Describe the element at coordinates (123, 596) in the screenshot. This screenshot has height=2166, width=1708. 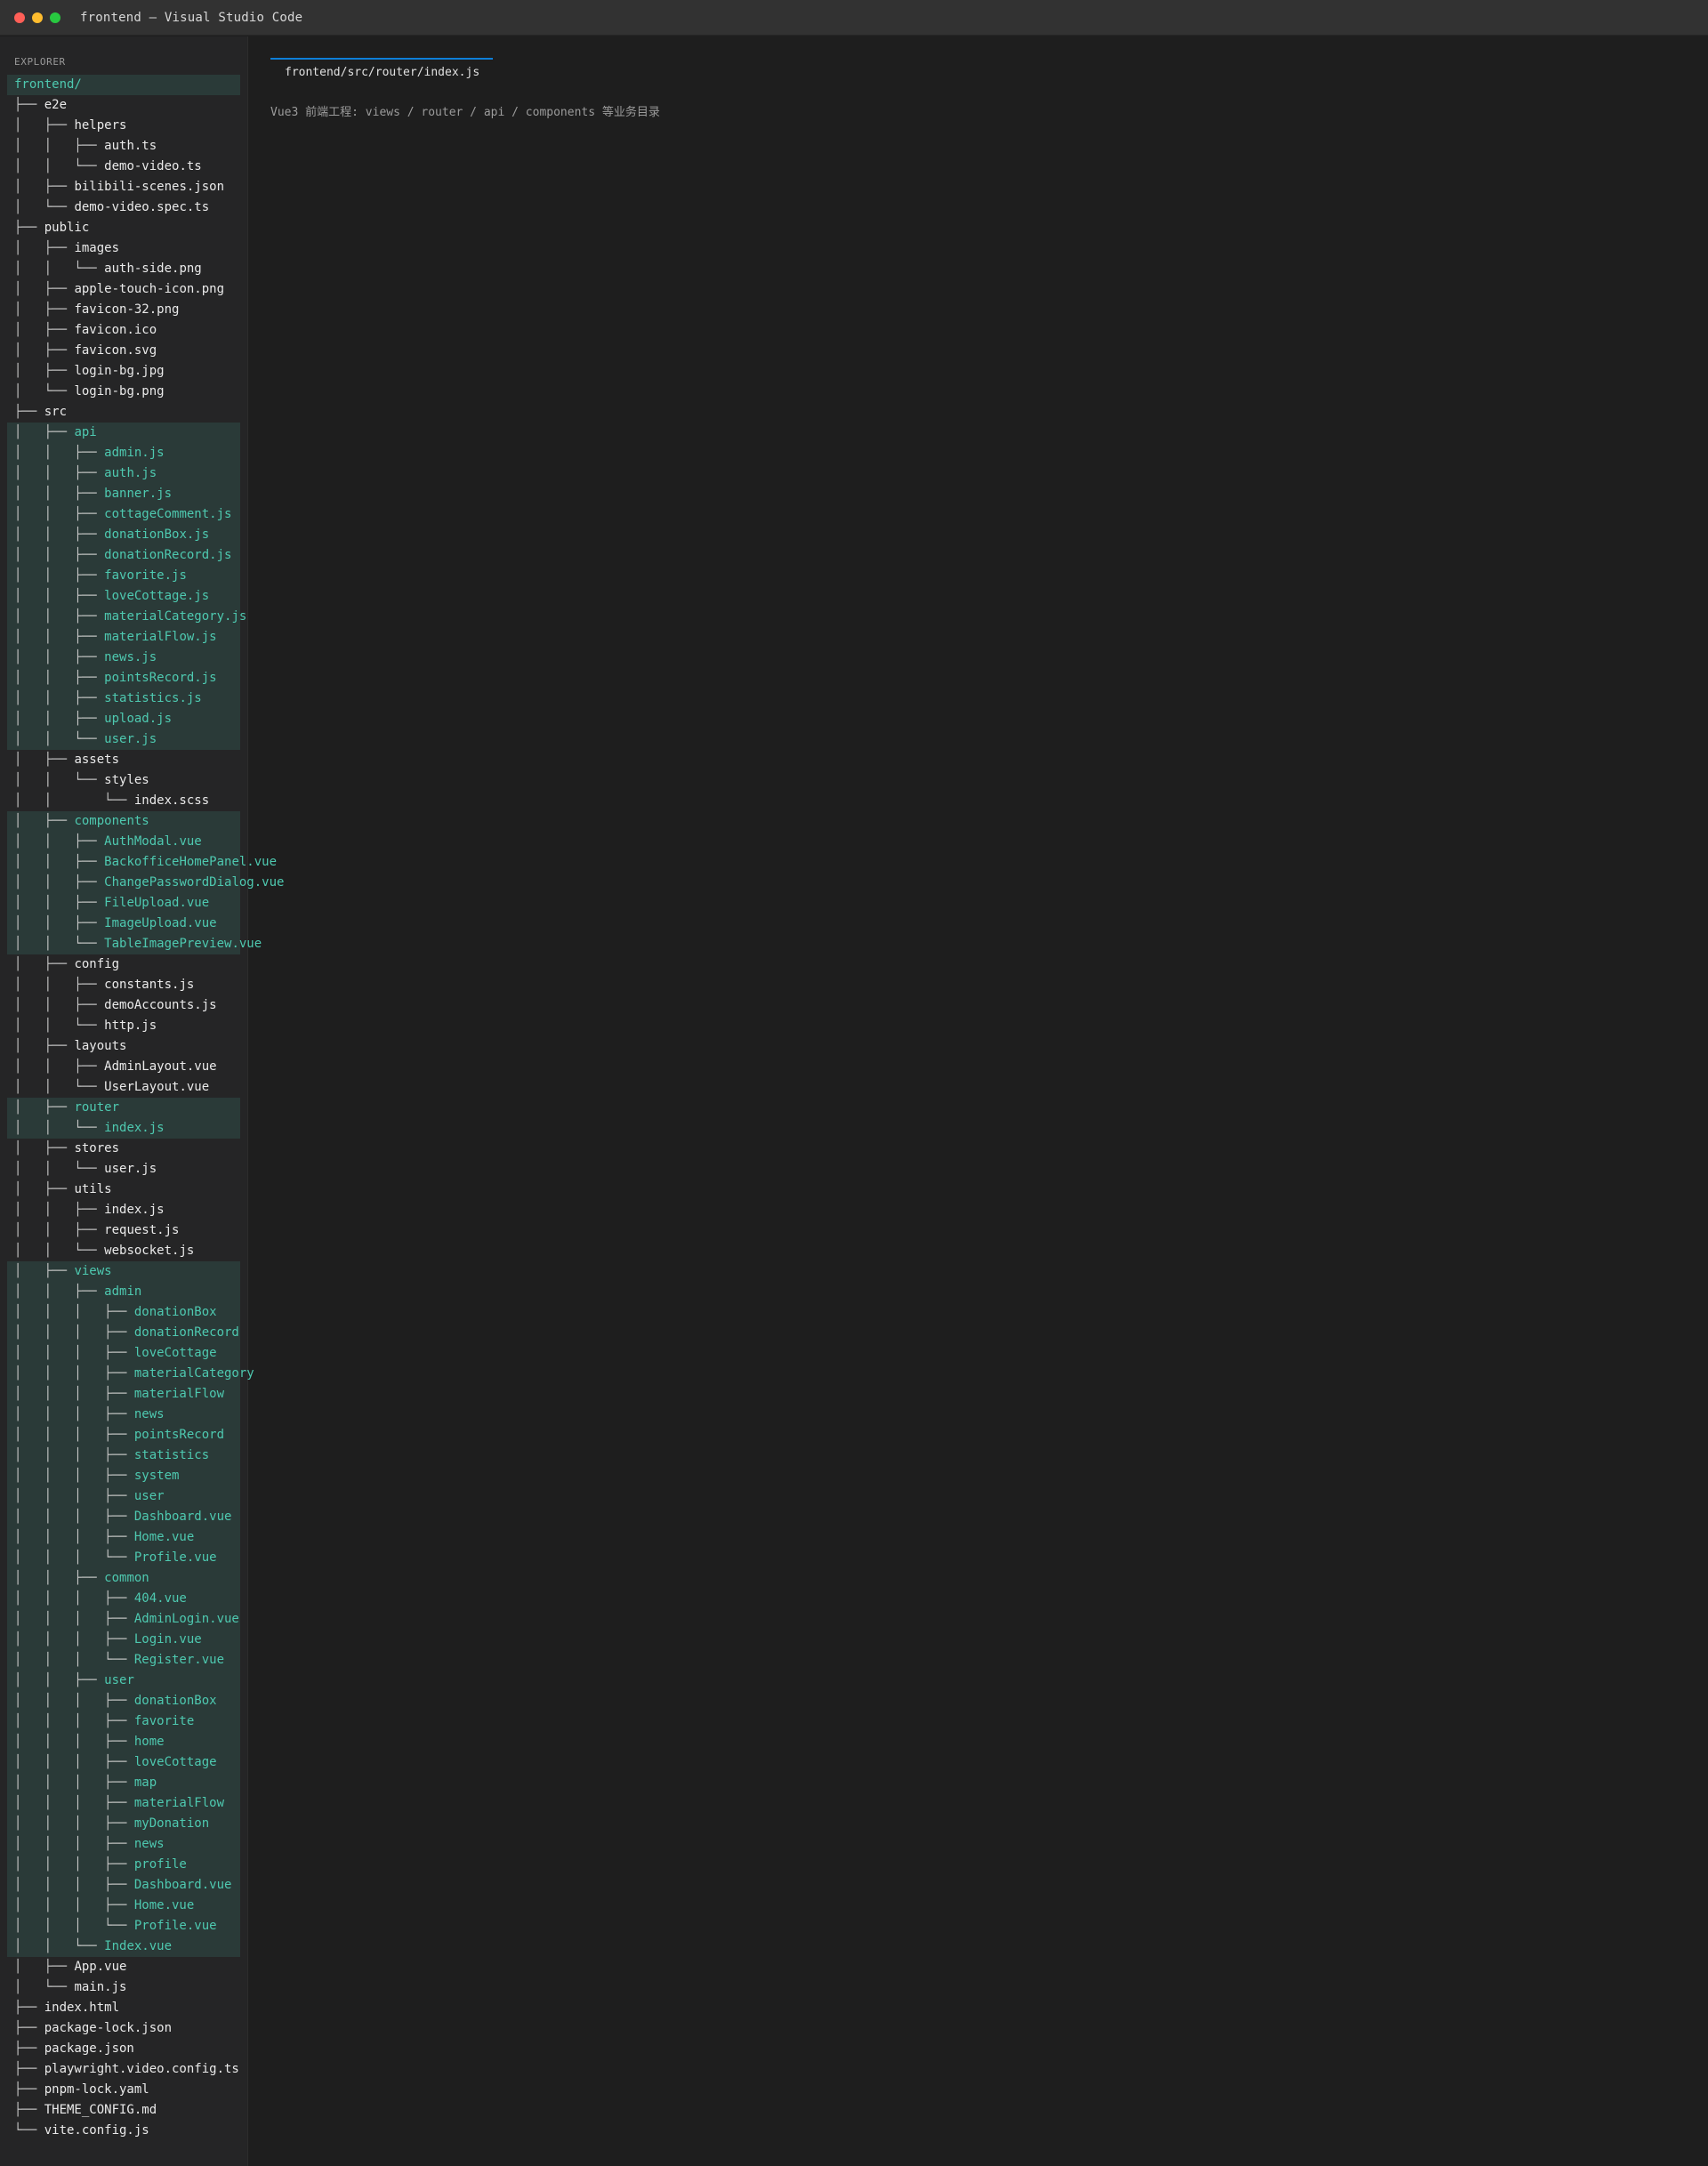
I see `tree-item: │ │ ├── loveCottage.js` at that location.